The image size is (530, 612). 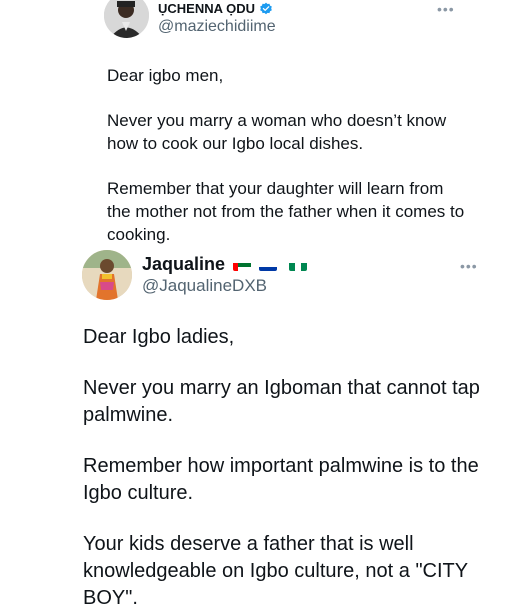 What do you see at coordinates (266, 9) in the screenshot?
I see `verified-badge-icon` at bounding box center [266, 9].